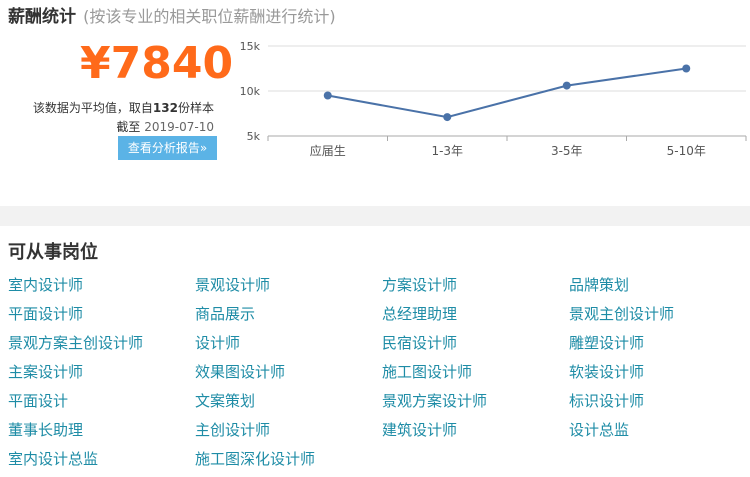 Image resolution: width=750 pixels, height=477 pixels. I want to click on job-link: 雕塑设计师, so click(659, 343).